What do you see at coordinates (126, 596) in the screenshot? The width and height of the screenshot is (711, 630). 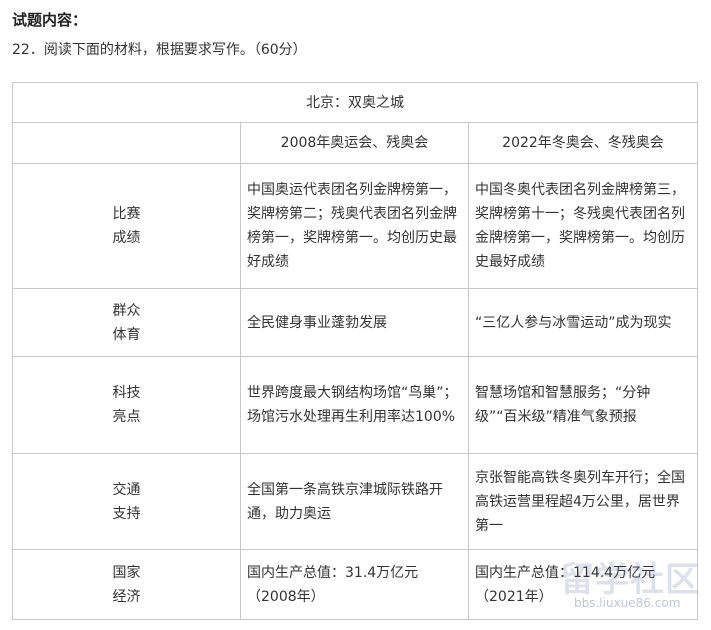 I see `row-label-line: 经济` at bounding box center [126, 596].